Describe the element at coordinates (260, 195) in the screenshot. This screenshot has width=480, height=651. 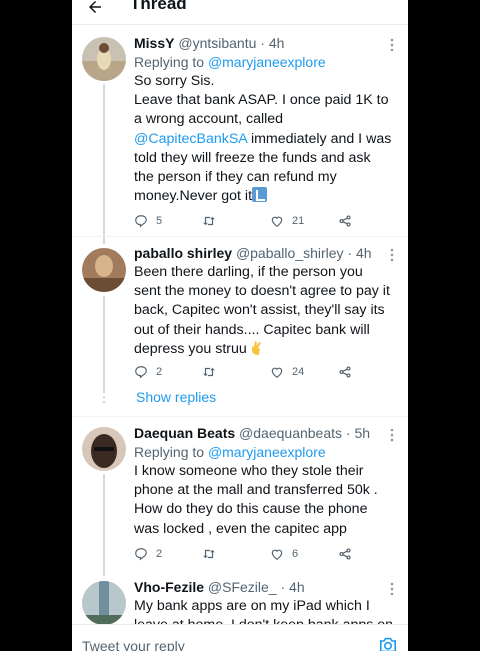
I see `emoji-icon` at that location.